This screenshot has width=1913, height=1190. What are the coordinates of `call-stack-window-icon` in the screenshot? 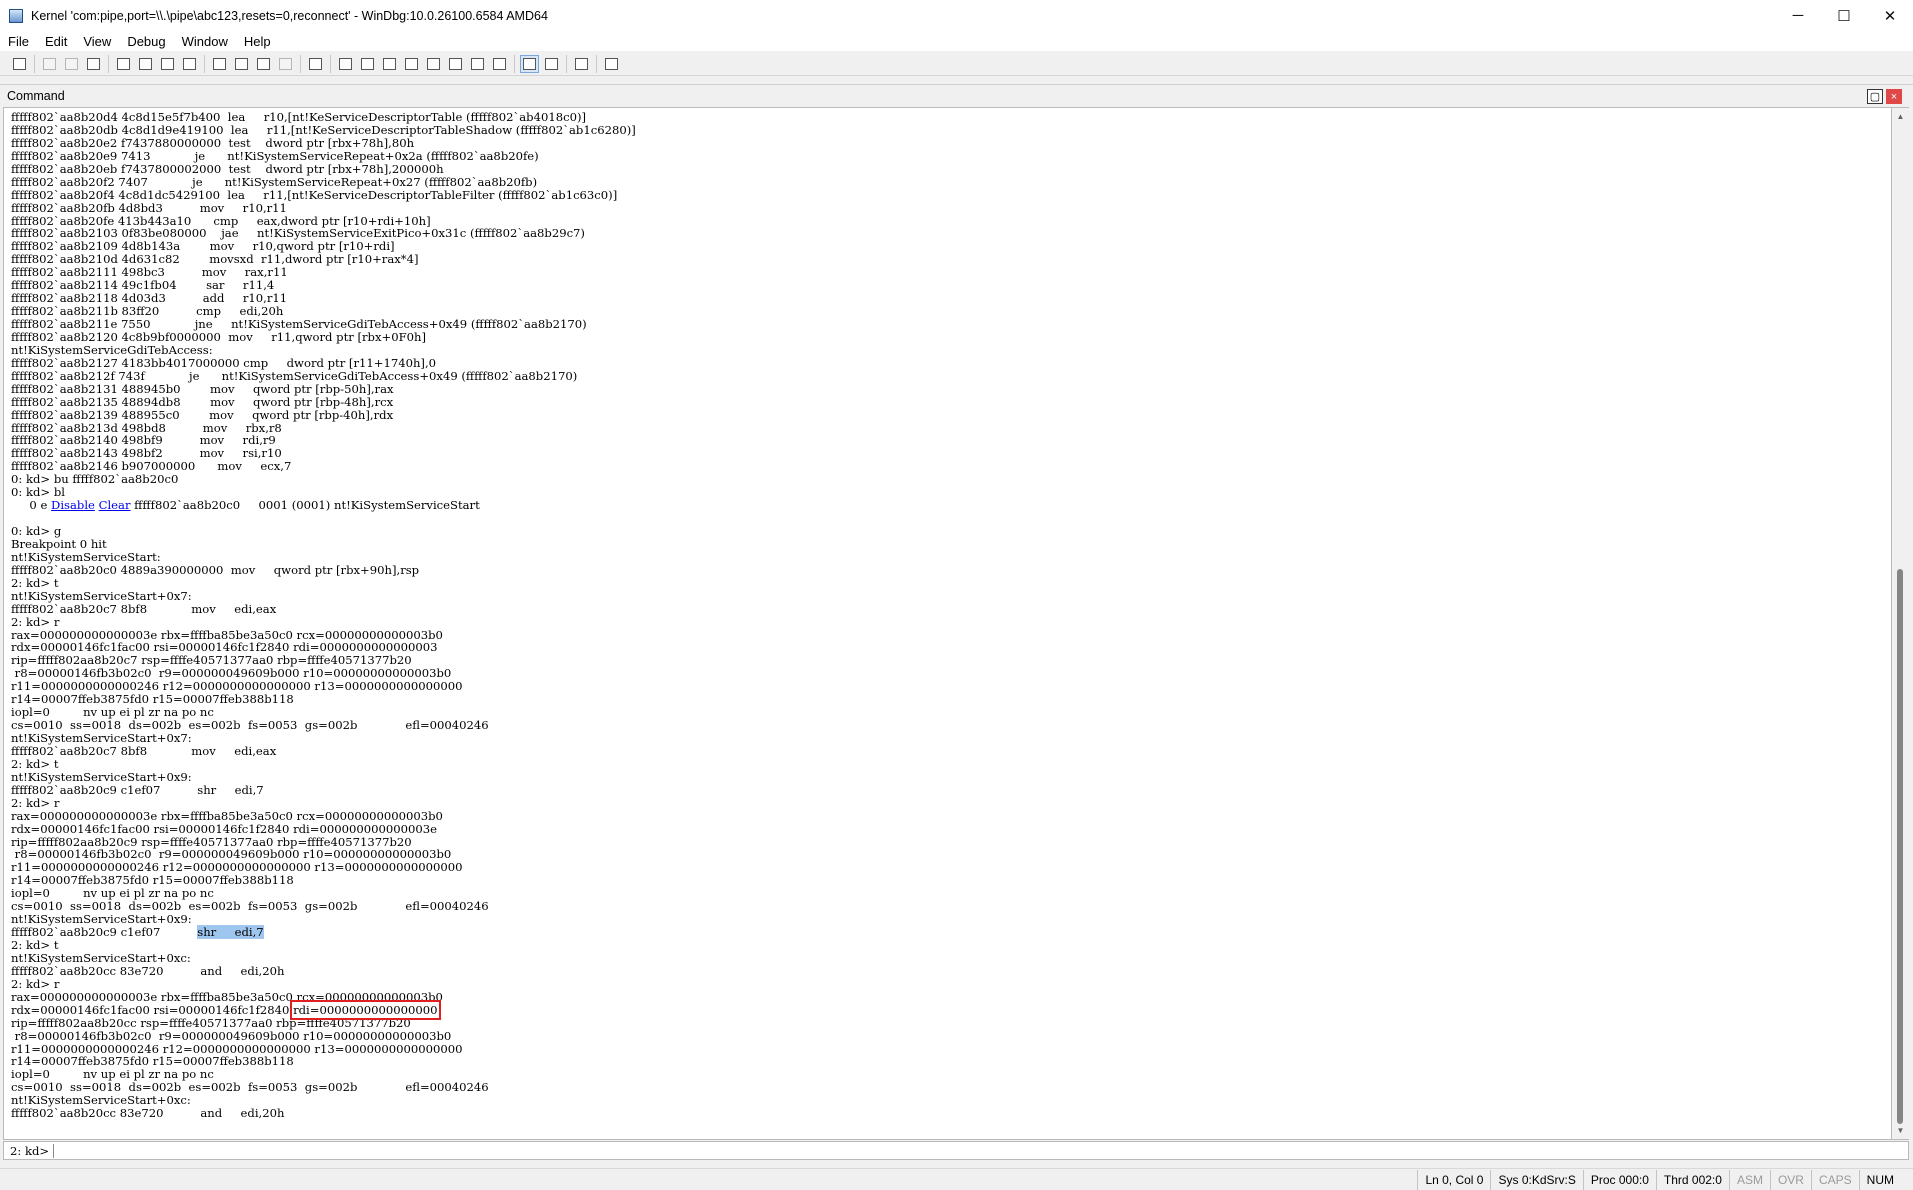 It's located at (455, 63).